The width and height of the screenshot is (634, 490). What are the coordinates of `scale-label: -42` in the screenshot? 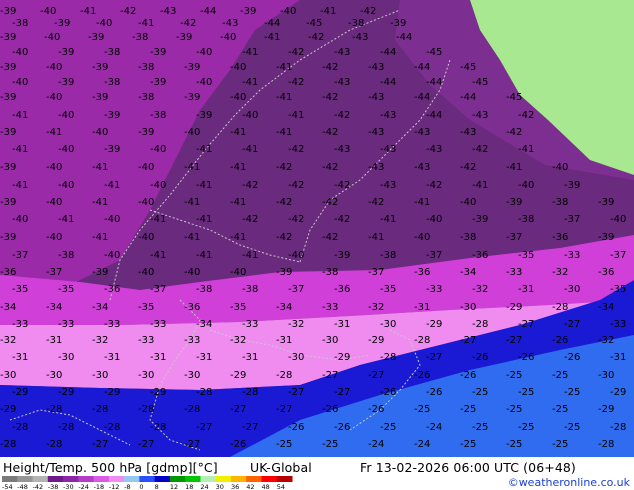 It's located at (38, 486).